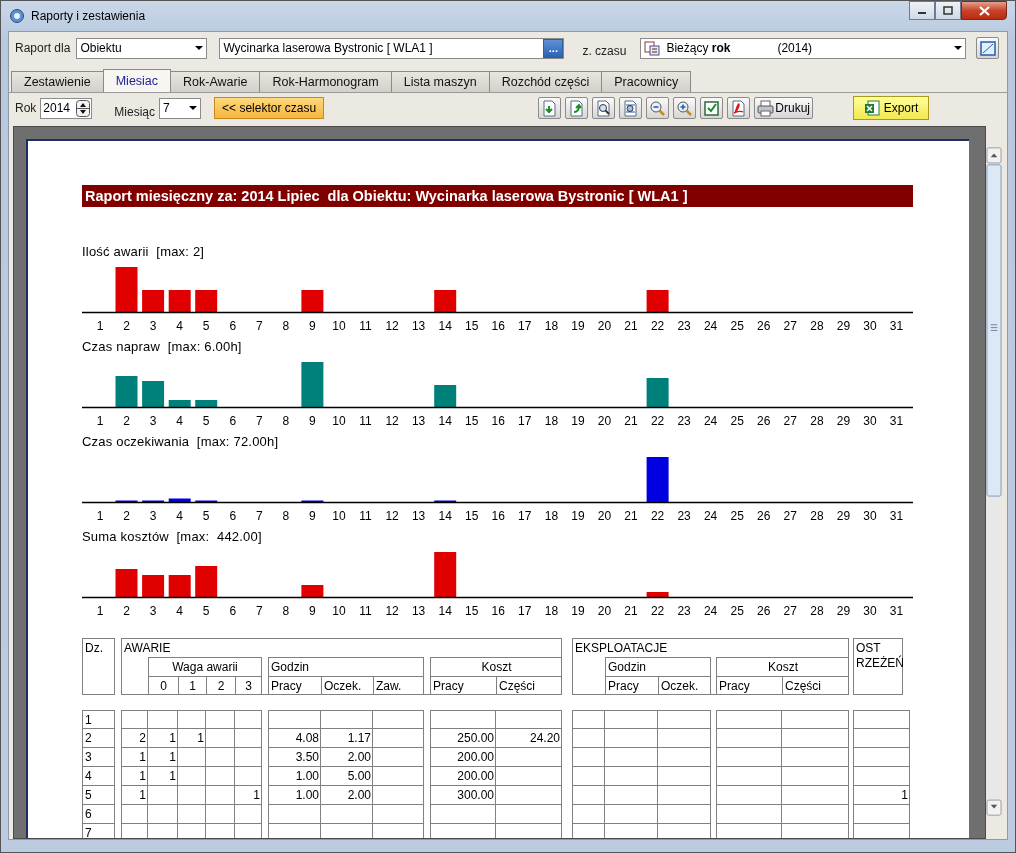 This screenshot has width=1016, height=853. Describe the element at coordinates (658, 108) in the screenshot. I see `zoom-out-button` at that location.